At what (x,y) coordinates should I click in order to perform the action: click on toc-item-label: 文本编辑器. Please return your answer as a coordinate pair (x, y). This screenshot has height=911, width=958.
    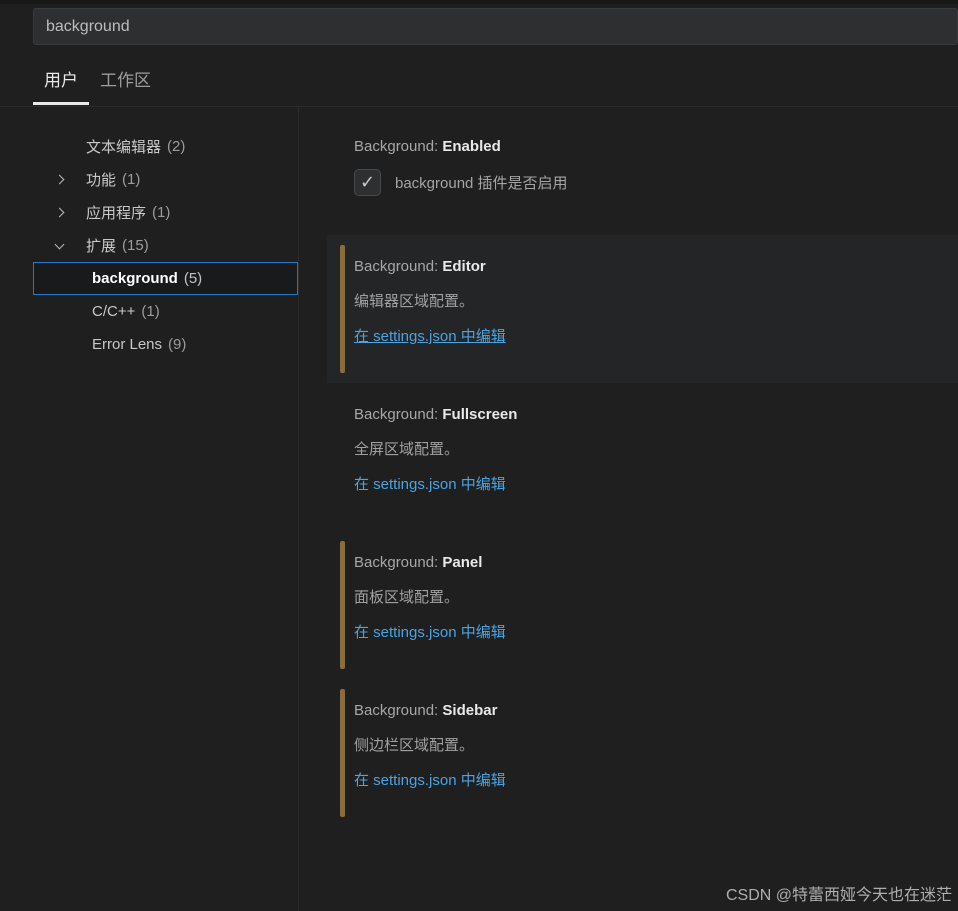
    Looking at the image, I should click on (124, 147).